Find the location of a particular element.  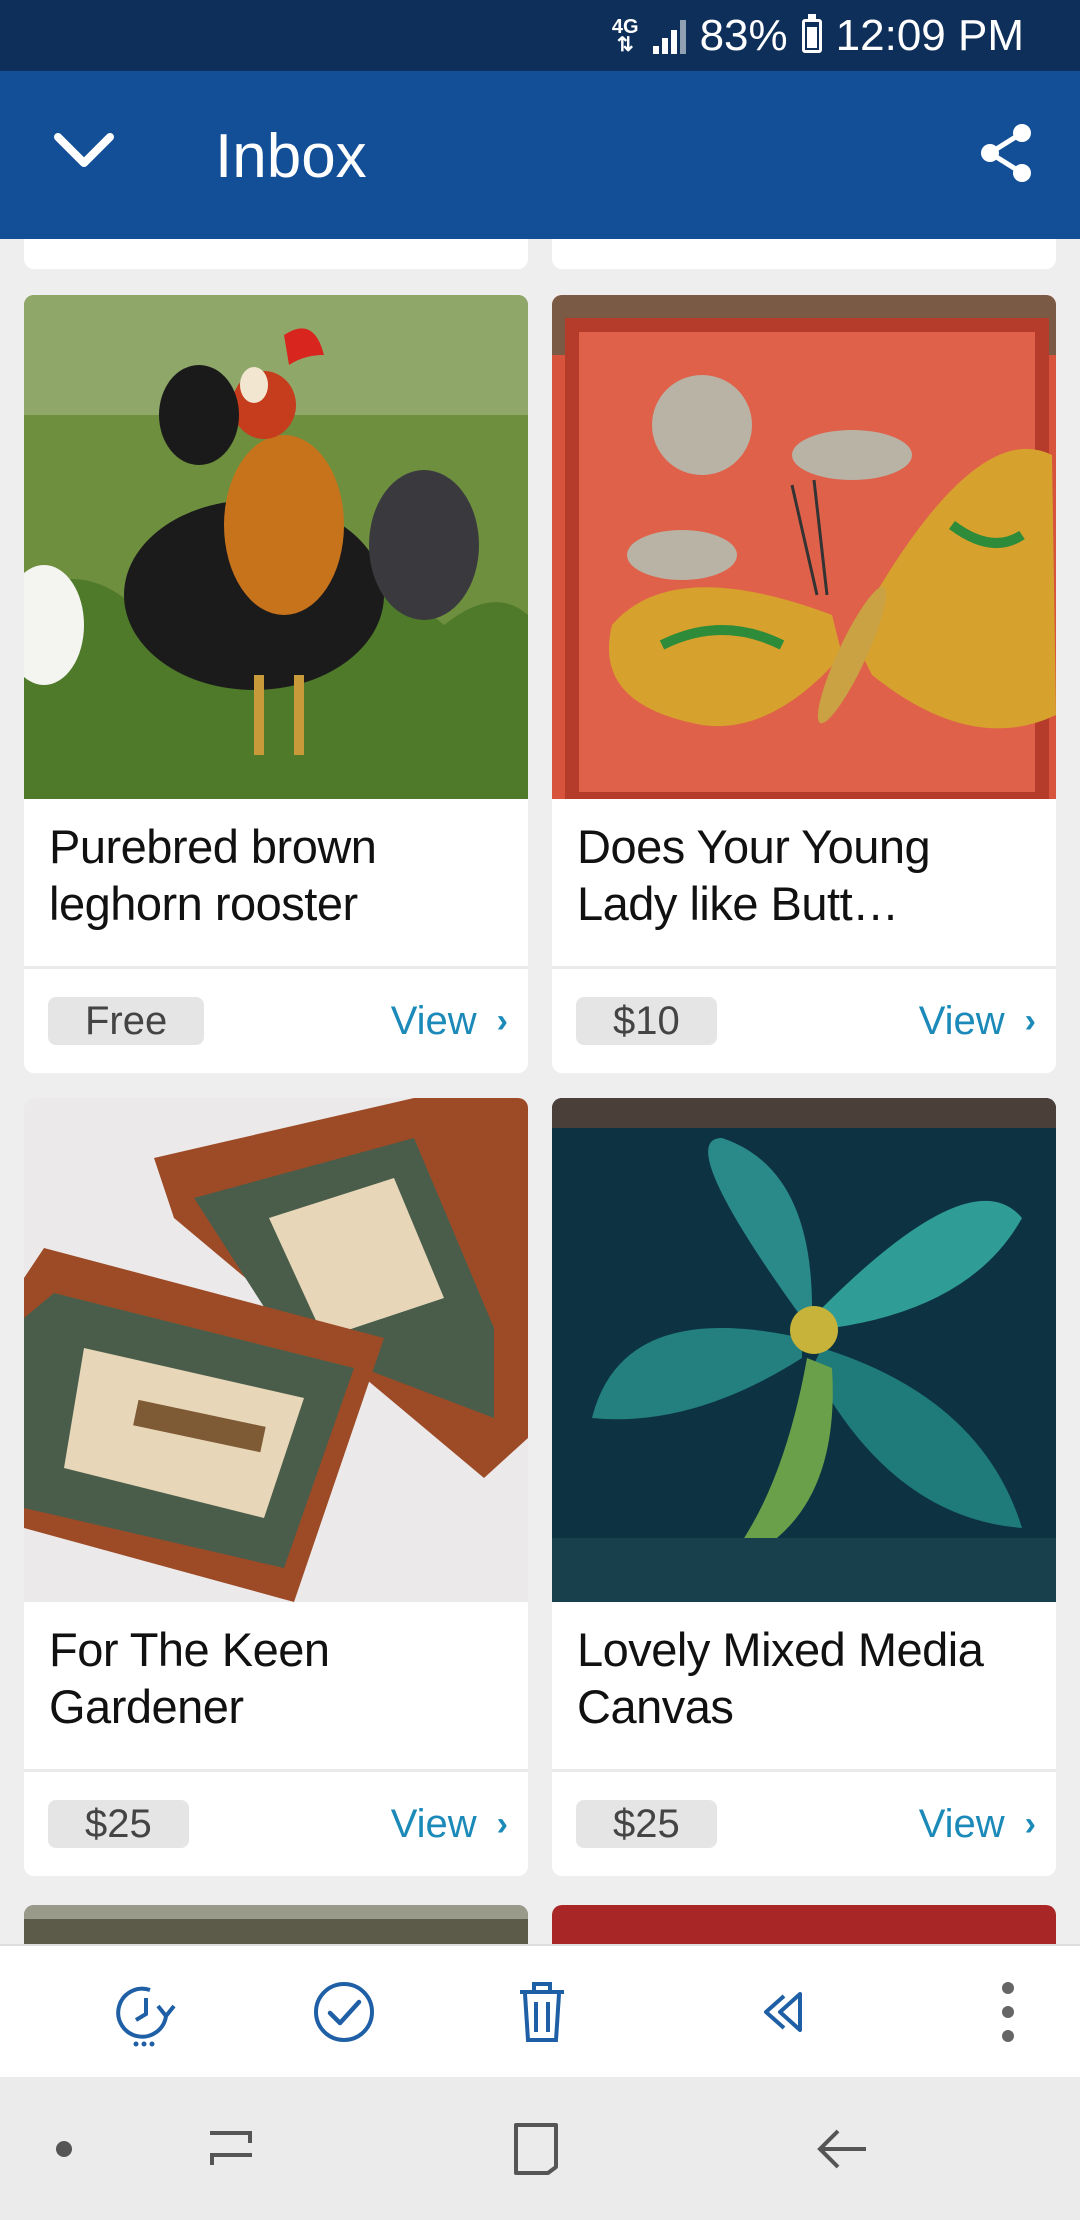

action-bar is located at coordinates (540, 2010).